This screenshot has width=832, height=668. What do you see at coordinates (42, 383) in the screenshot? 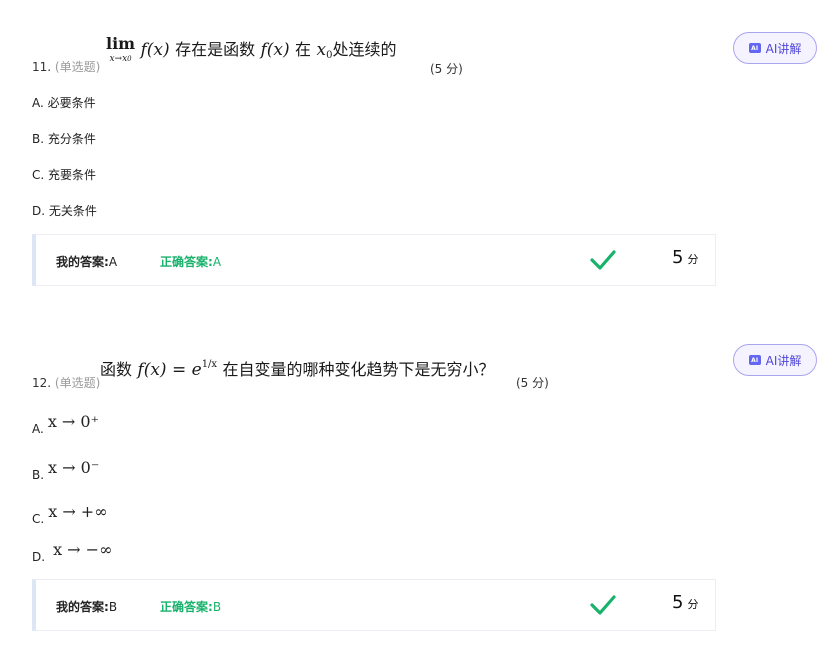
I see `question-number: 12.` at bounding box center [42, 383].